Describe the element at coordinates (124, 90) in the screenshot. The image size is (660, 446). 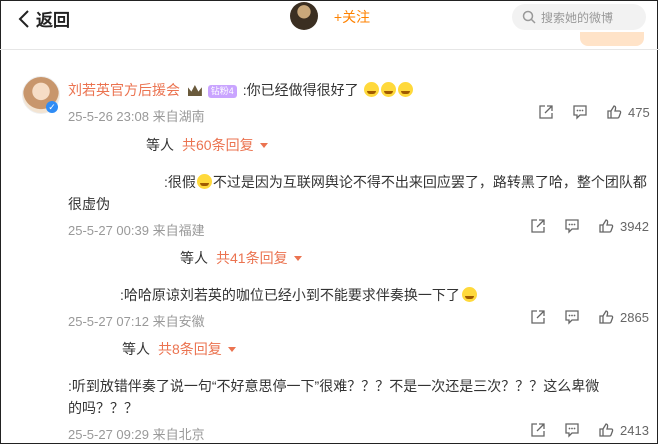
I see `username-link: 刘若英官方后援会` at that location.